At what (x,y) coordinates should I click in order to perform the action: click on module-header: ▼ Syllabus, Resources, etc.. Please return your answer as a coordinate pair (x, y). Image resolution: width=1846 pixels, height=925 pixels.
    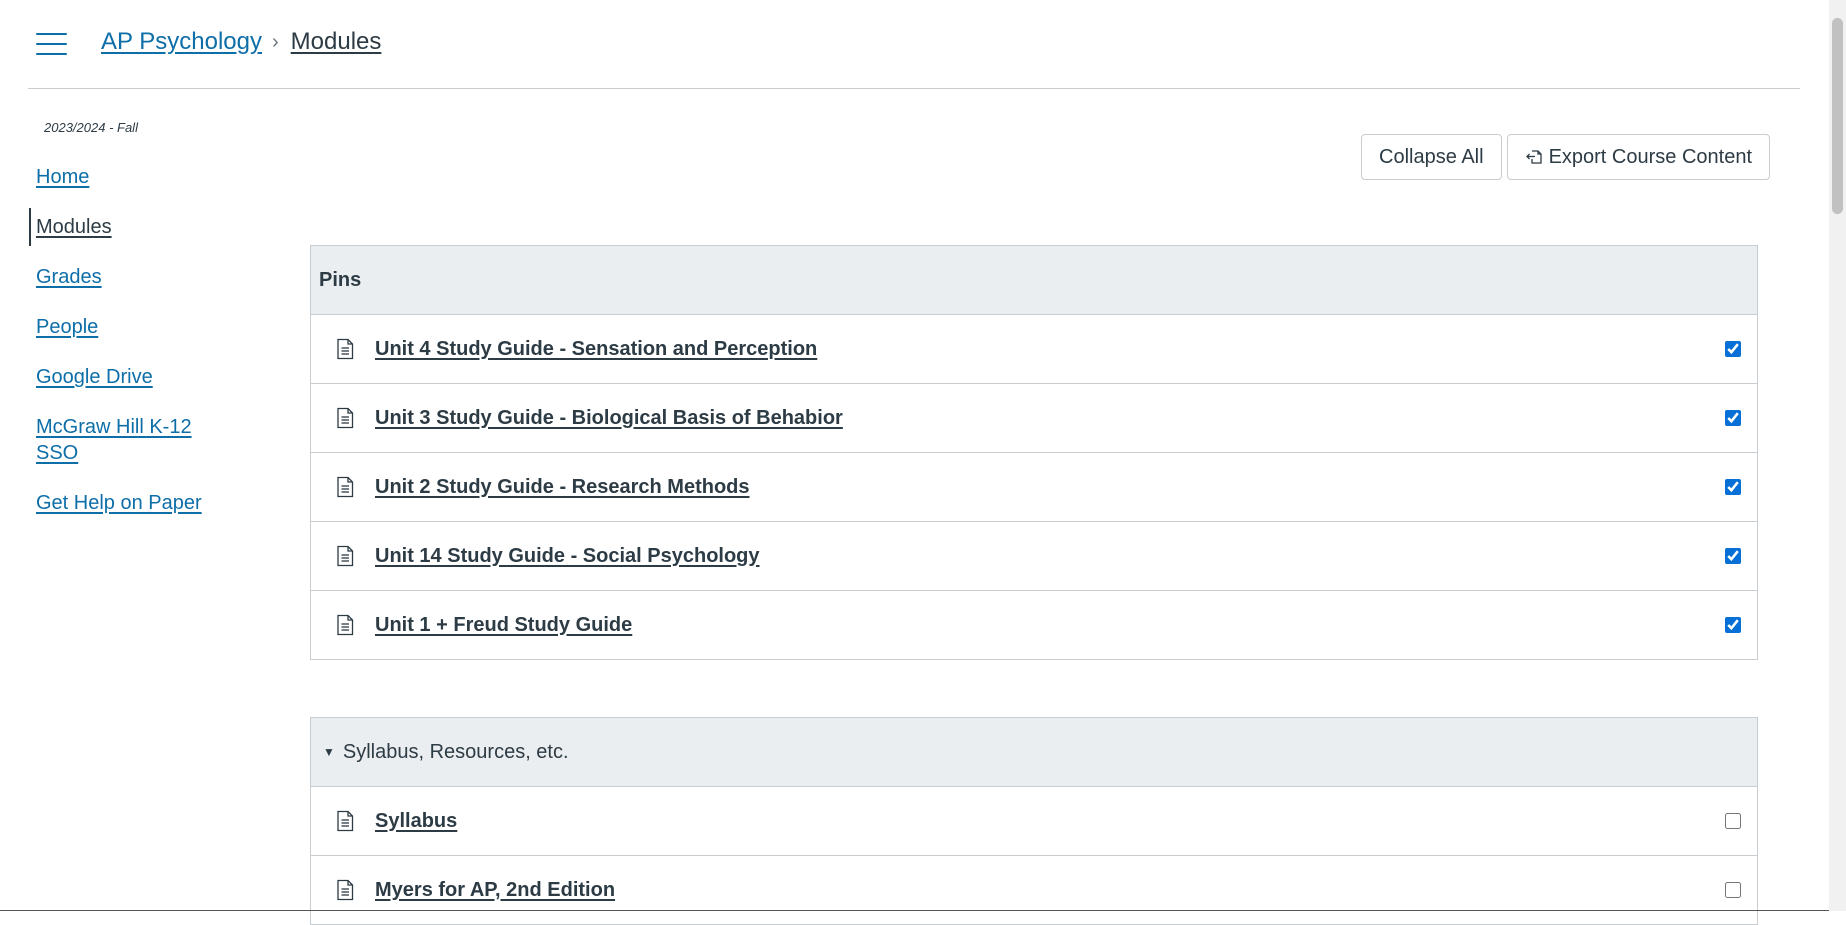
    Looking at the image, I should click on (1034, 752).